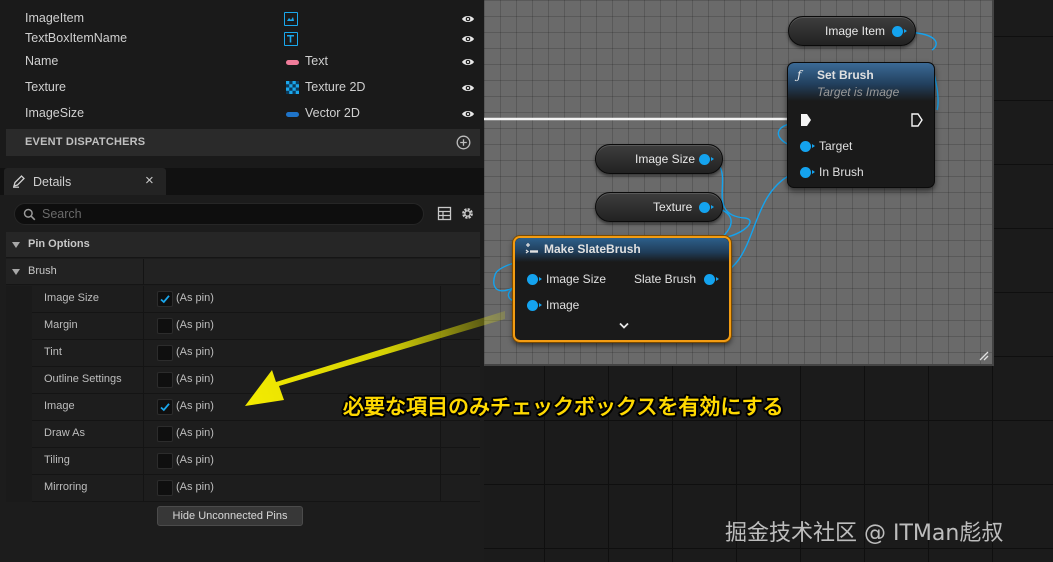  What do you see at coordinates (864, 533) in the screenshot?
I see `watermark: 掘金技术社区 @ ITMan彪叔` at bounding box center [864, 533].